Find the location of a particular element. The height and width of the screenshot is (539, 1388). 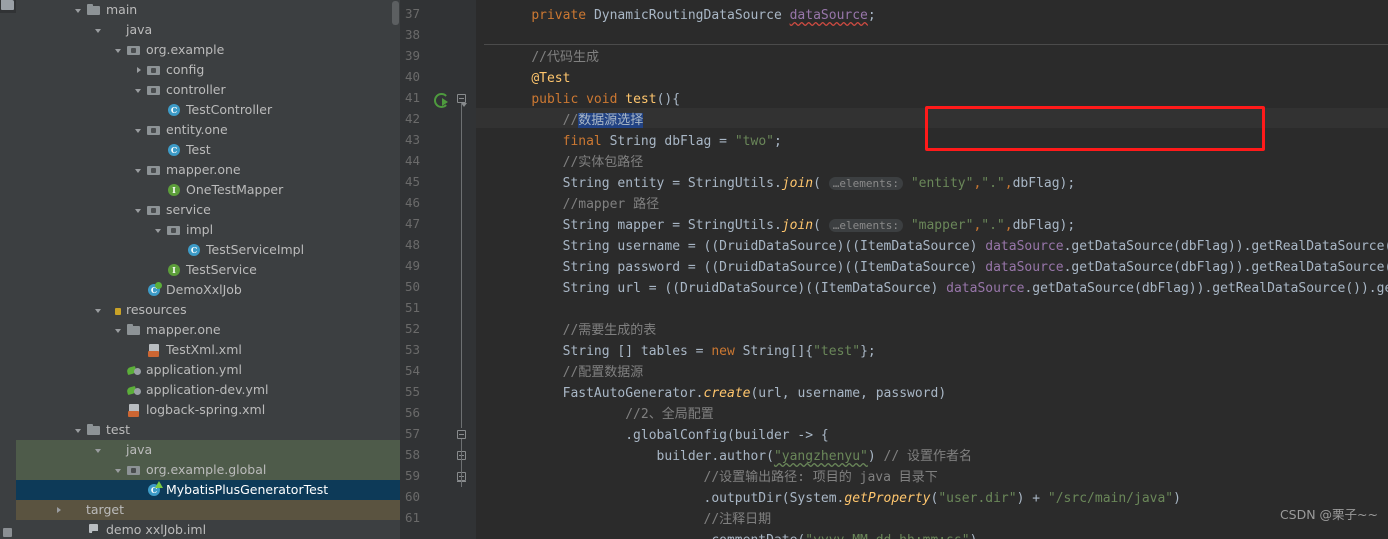

code-line-57: .globalConfig(builder -> { is located at coordinates (664, 436).